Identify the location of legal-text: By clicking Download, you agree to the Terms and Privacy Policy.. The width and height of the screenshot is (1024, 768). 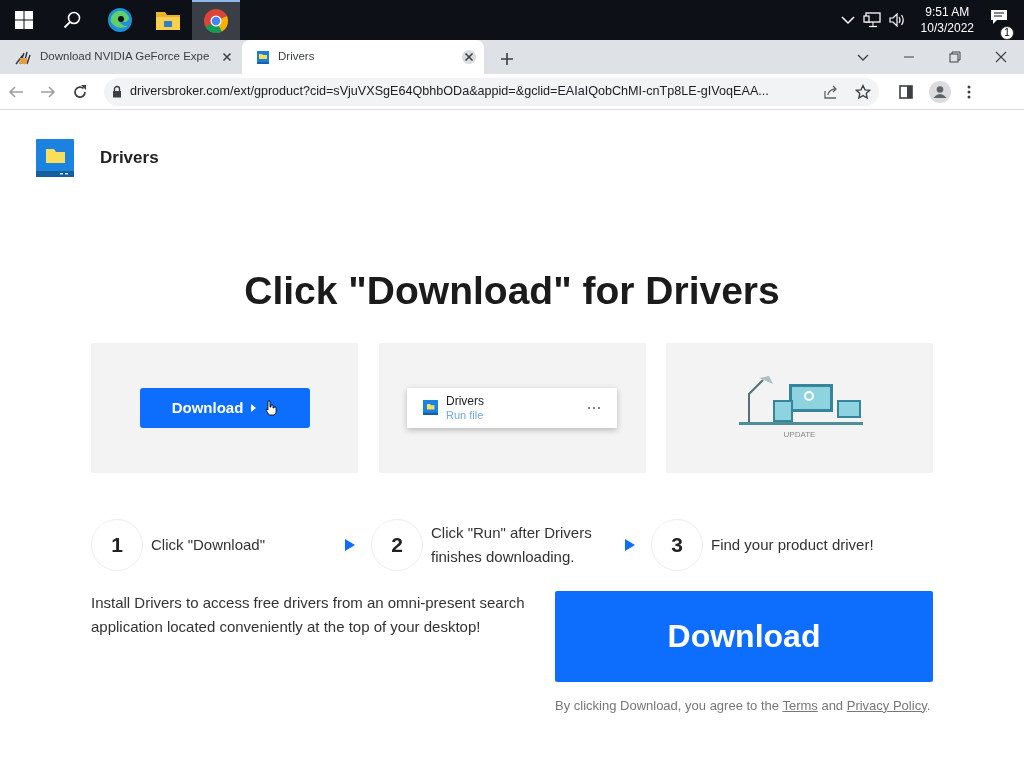
(743, 705).